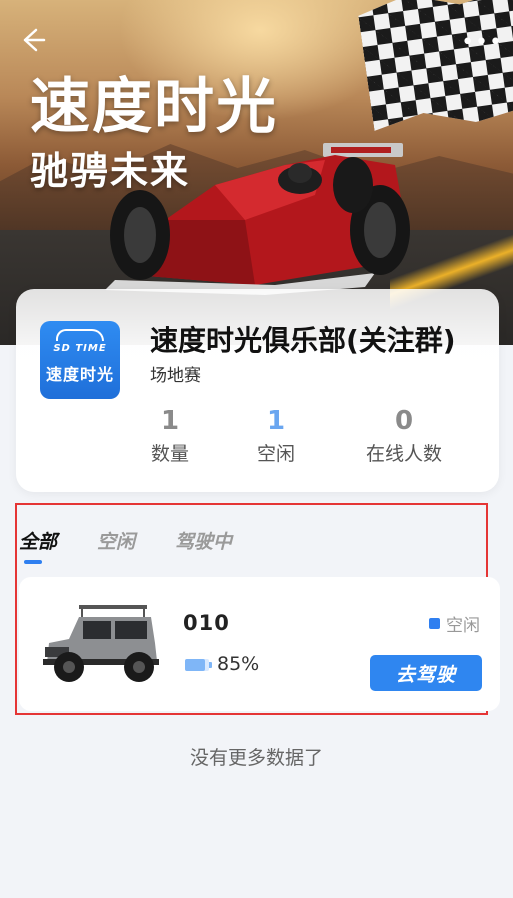 The image size is (513, 898). What do you see at coordinates (110, 171) in the screenshot?
I see `banner-subtitle: 驰骋未来` at bounding box center [110, 171].